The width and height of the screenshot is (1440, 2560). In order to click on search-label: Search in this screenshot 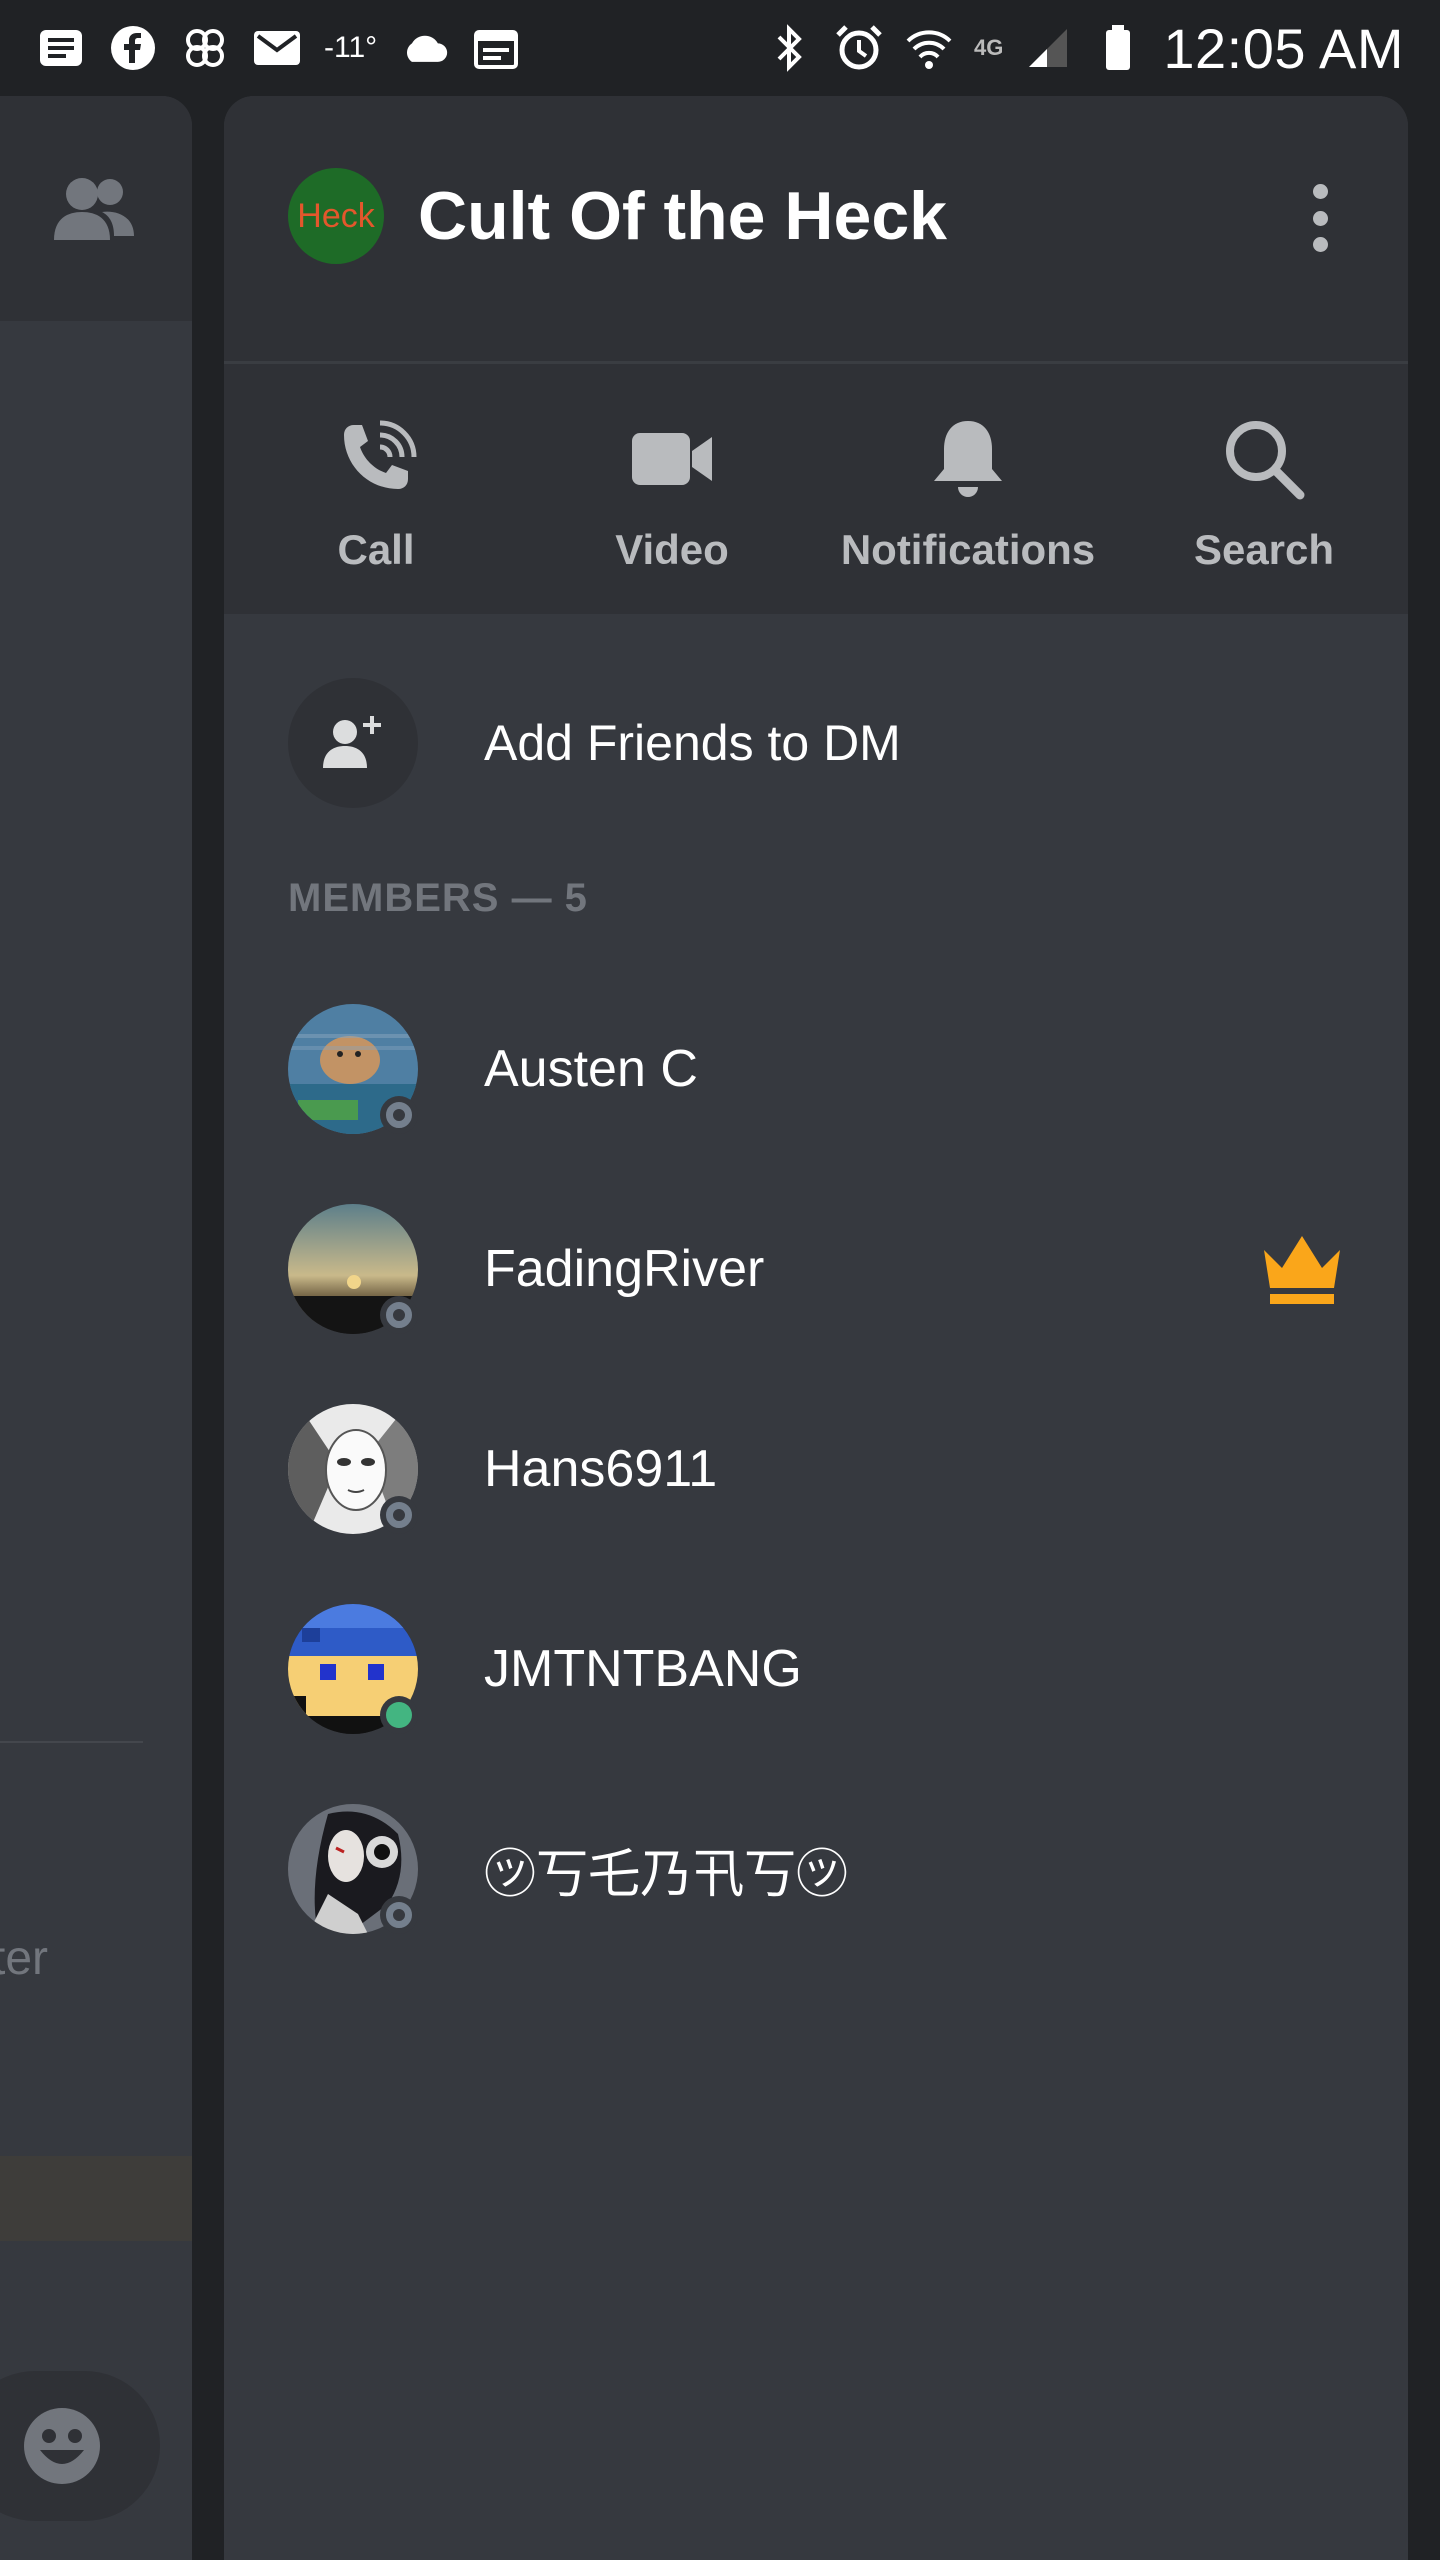, I will do `click(1264, 549)`.